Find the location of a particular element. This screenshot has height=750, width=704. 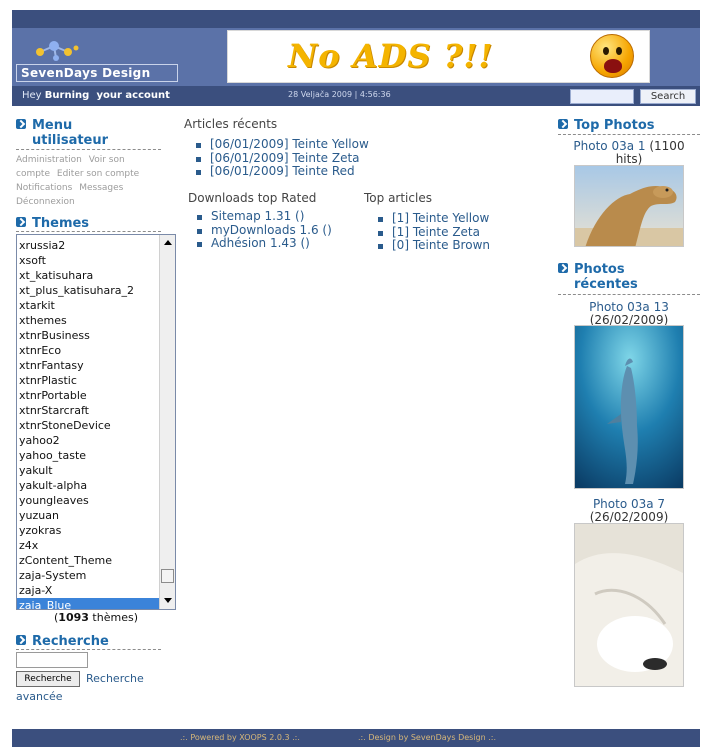

theme-option: z4x is located at coordinates (88, 545).